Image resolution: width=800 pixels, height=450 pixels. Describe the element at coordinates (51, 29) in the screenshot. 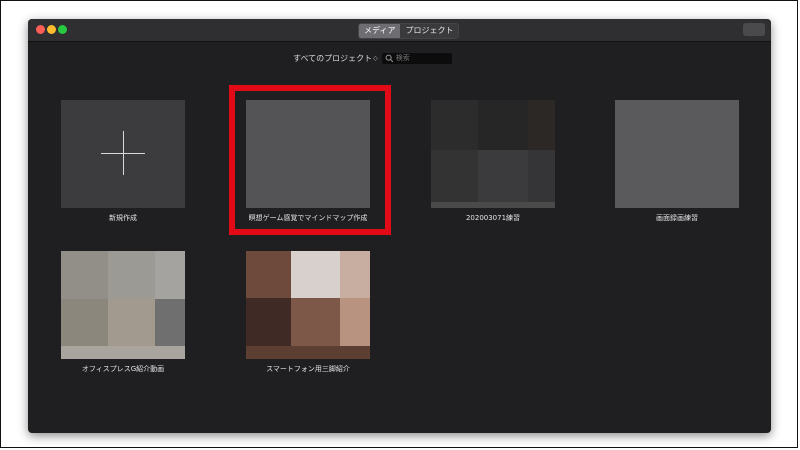

I see `minimize-window-button` at that location.